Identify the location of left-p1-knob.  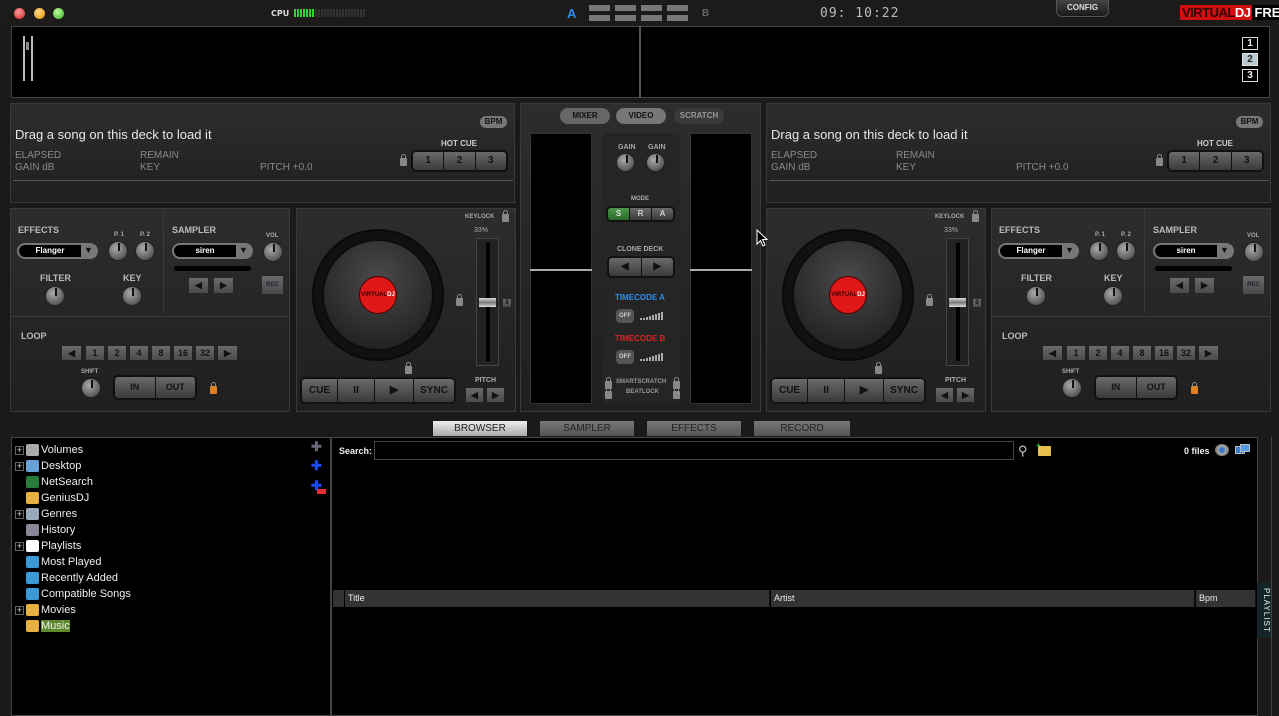
(118, 251).